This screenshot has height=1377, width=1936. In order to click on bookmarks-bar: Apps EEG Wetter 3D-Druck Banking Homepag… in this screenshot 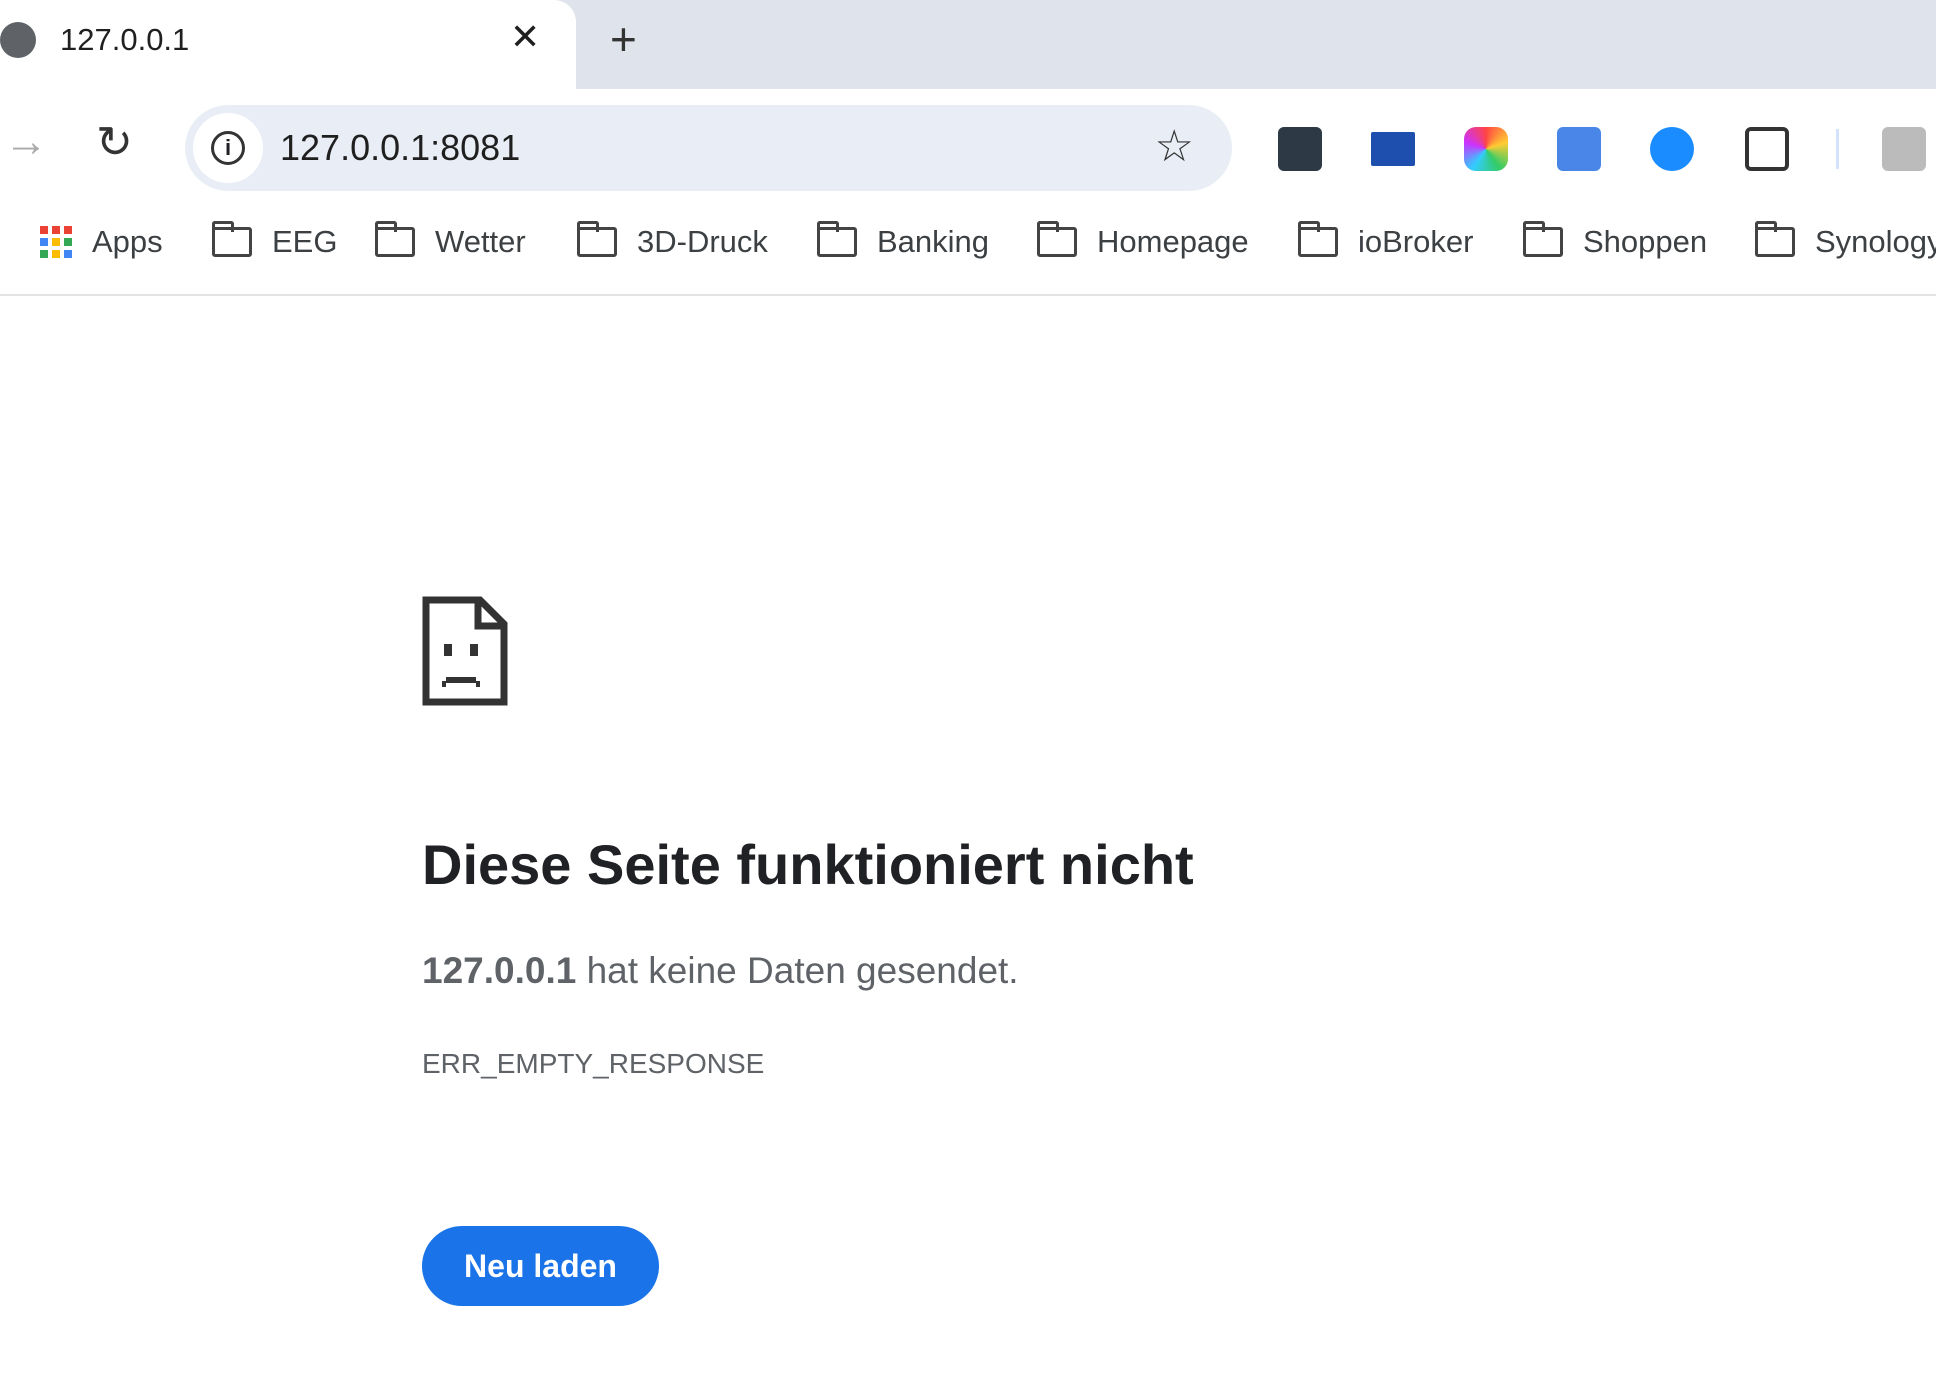, I will do `click(968, 250)`.